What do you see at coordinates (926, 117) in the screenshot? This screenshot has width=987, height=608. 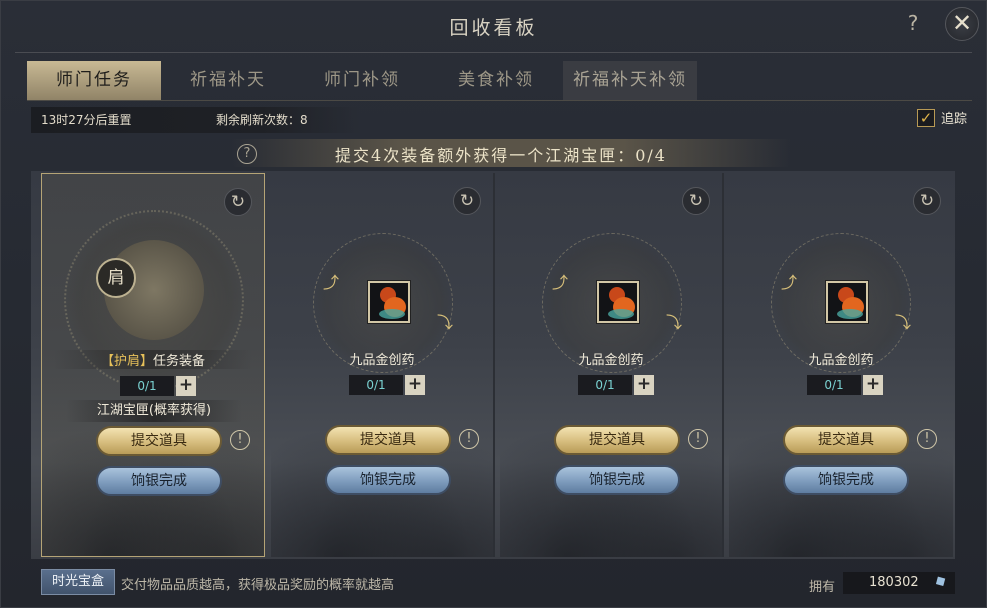 I see `track-checkbox: ✓` at bounding box center [926, 117].